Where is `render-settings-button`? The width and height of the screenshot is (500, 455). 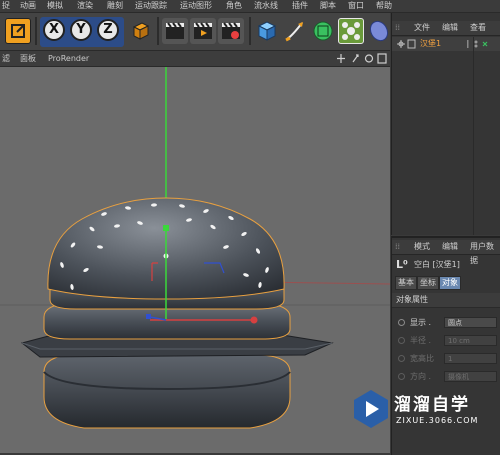
render-settings-button is located at coordinates (231, 31).